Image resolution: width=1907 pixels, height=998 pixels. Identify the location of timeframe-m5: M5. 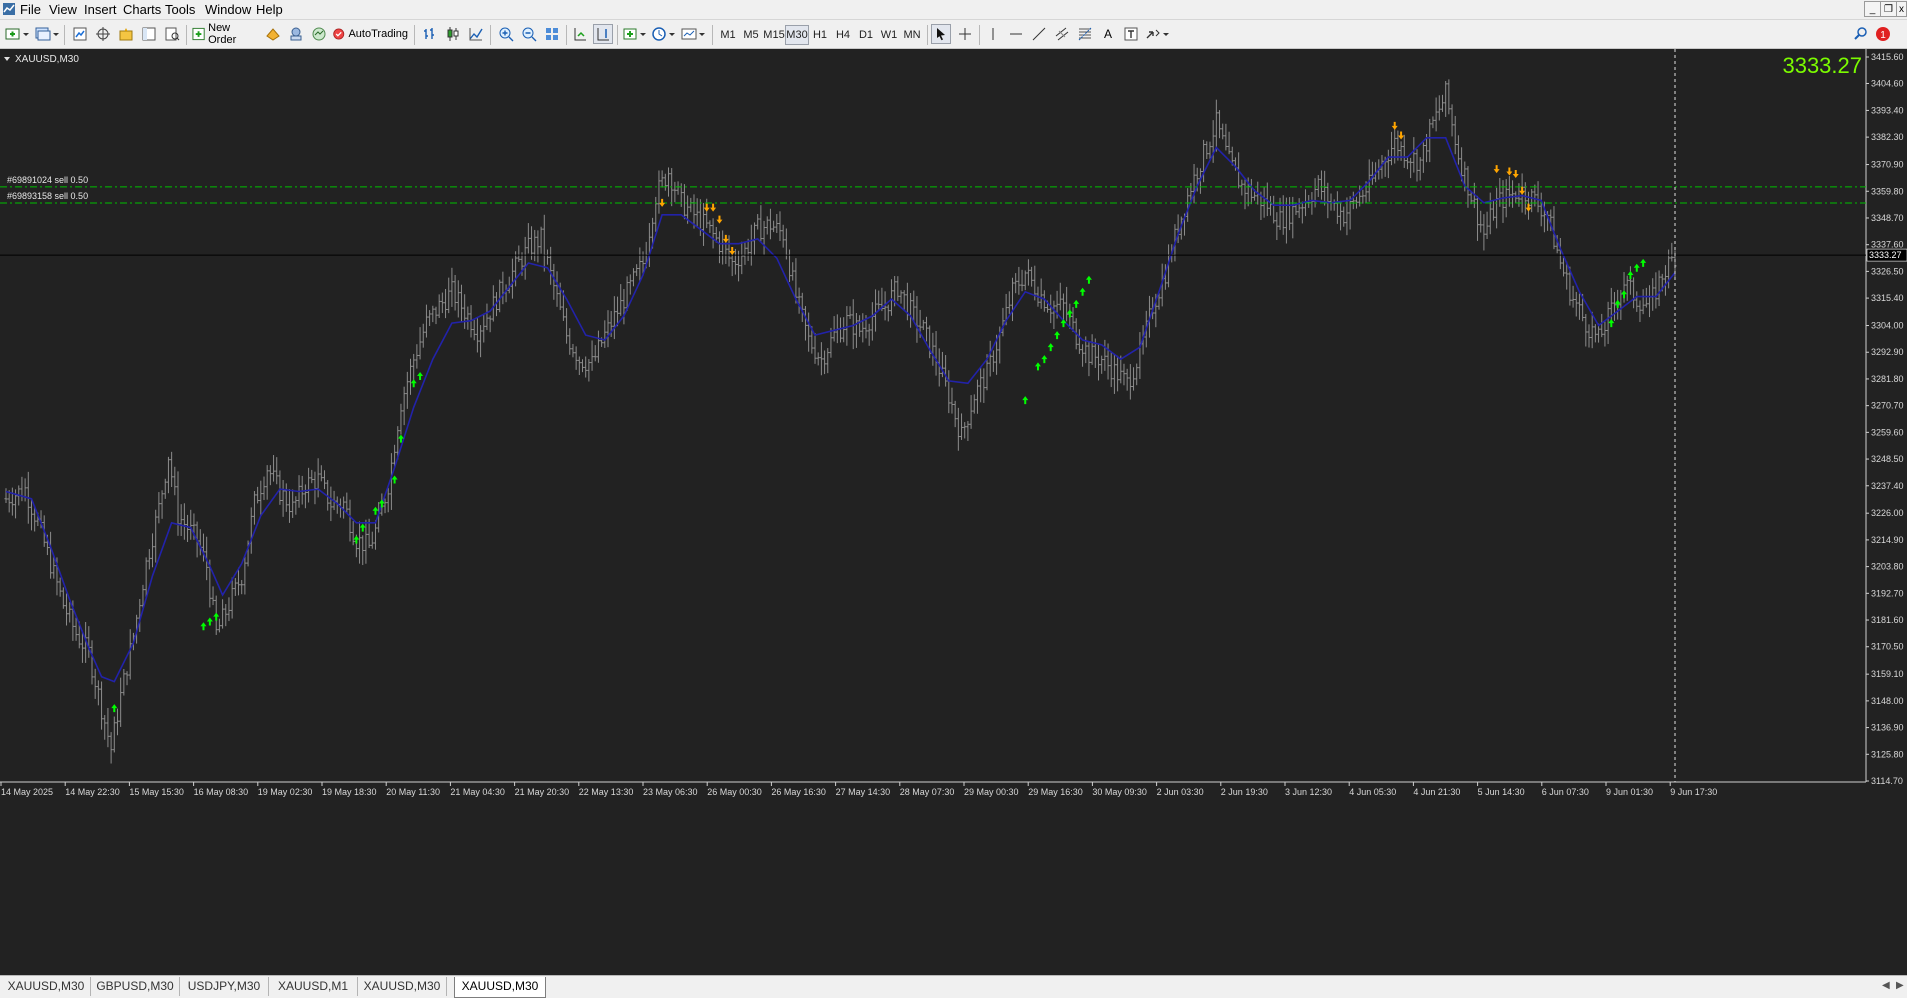
(751, 35).